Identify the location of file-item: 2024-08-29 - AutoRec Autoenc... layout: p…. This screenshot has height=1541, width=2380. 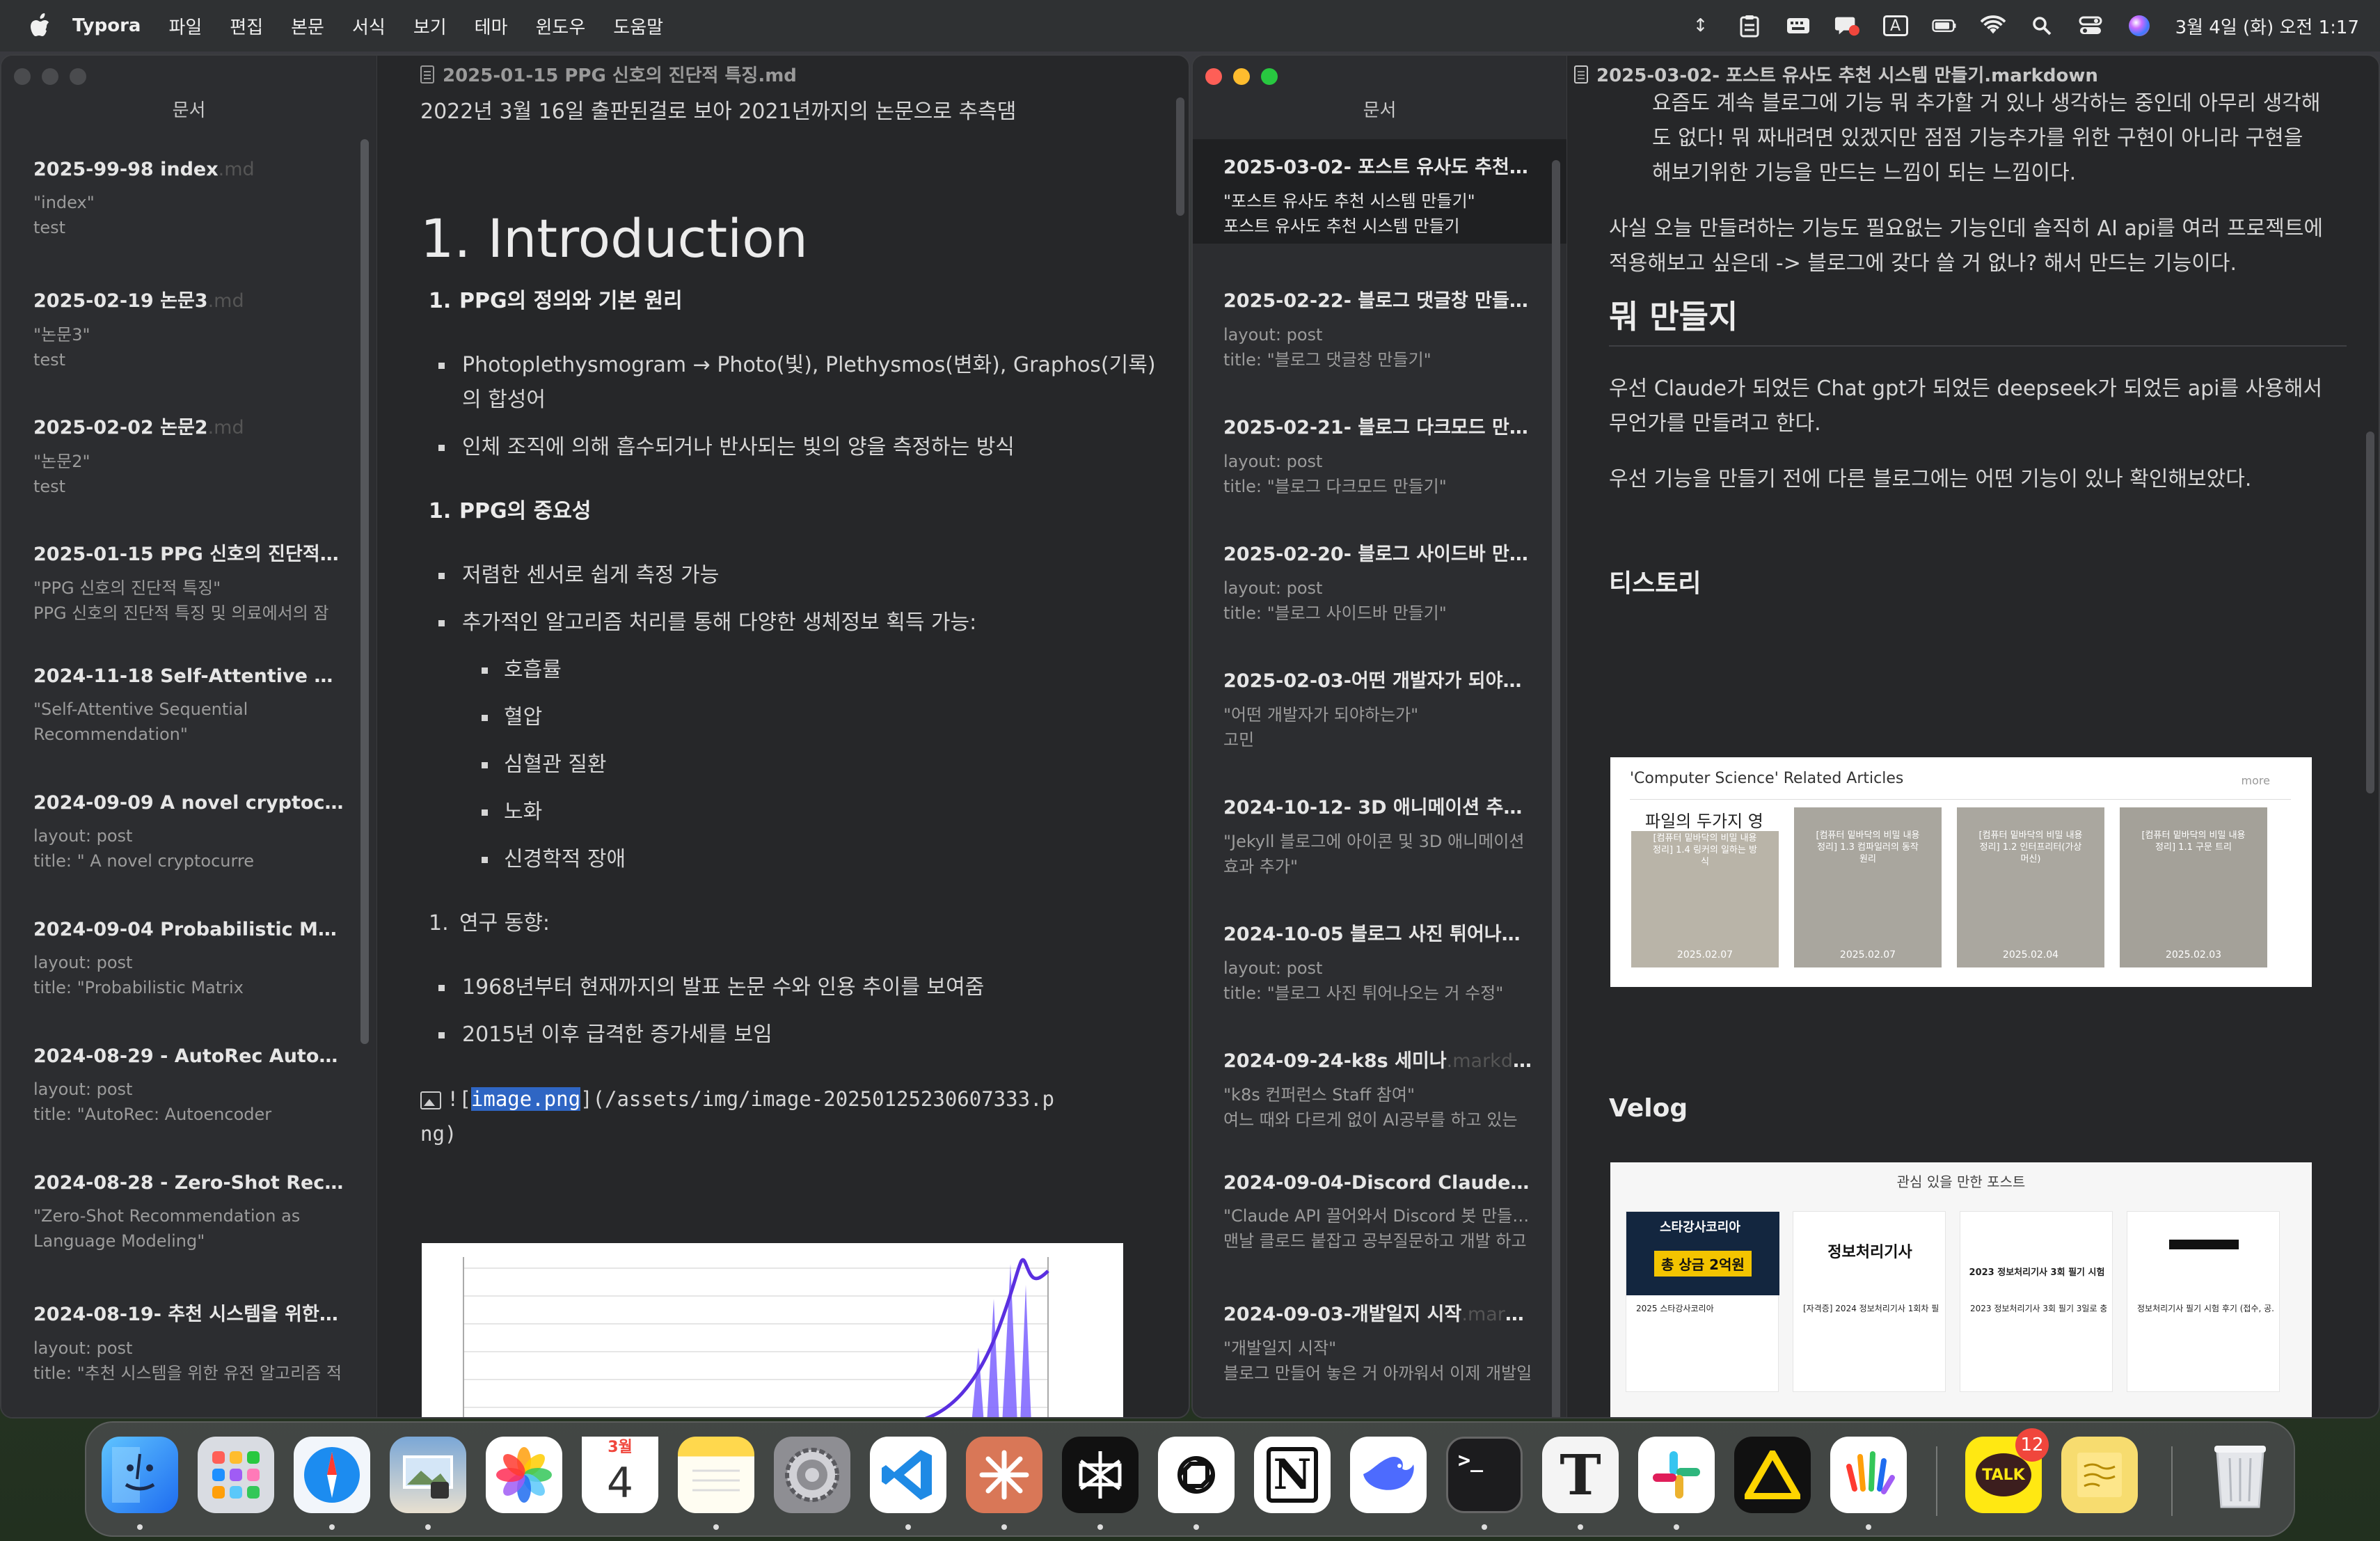
(188, 1089).